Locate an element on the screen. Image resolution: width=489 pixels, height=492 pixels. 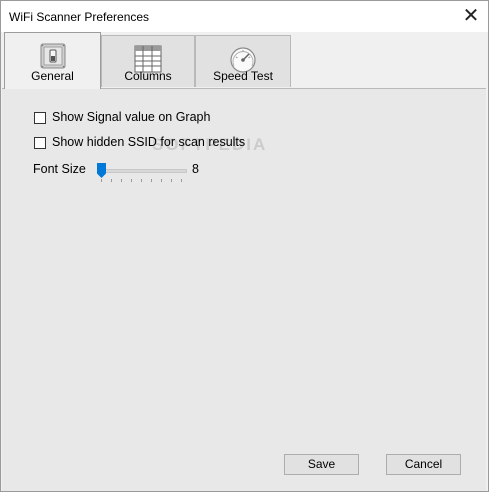
toggle-switch-icon is located at coordinates (52, 56).